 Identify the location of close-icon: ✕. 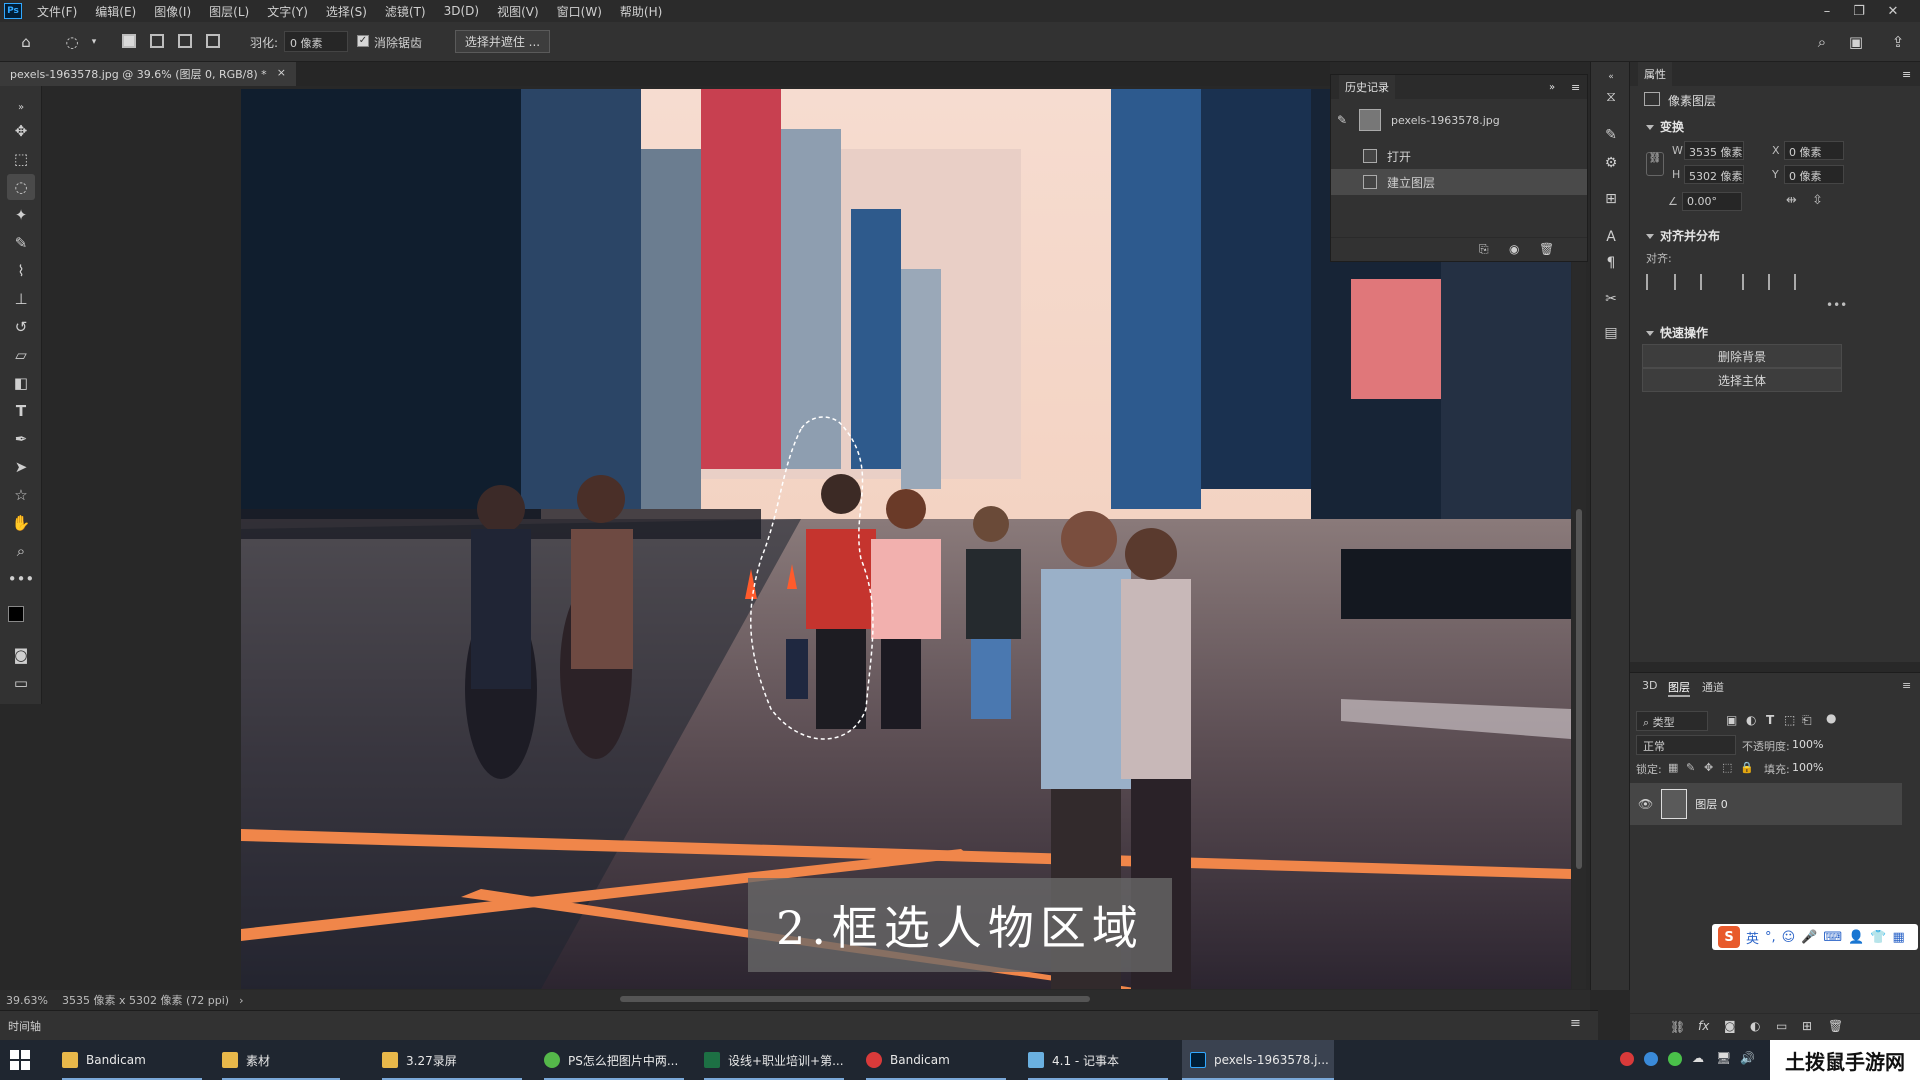
(1893, 11).